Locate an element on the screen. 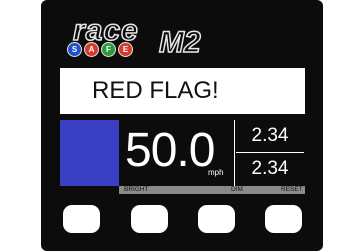 The width and height of the screenshot is (343, 251). speed-readout: 50.0 mph is located at coordinates (177, 153).